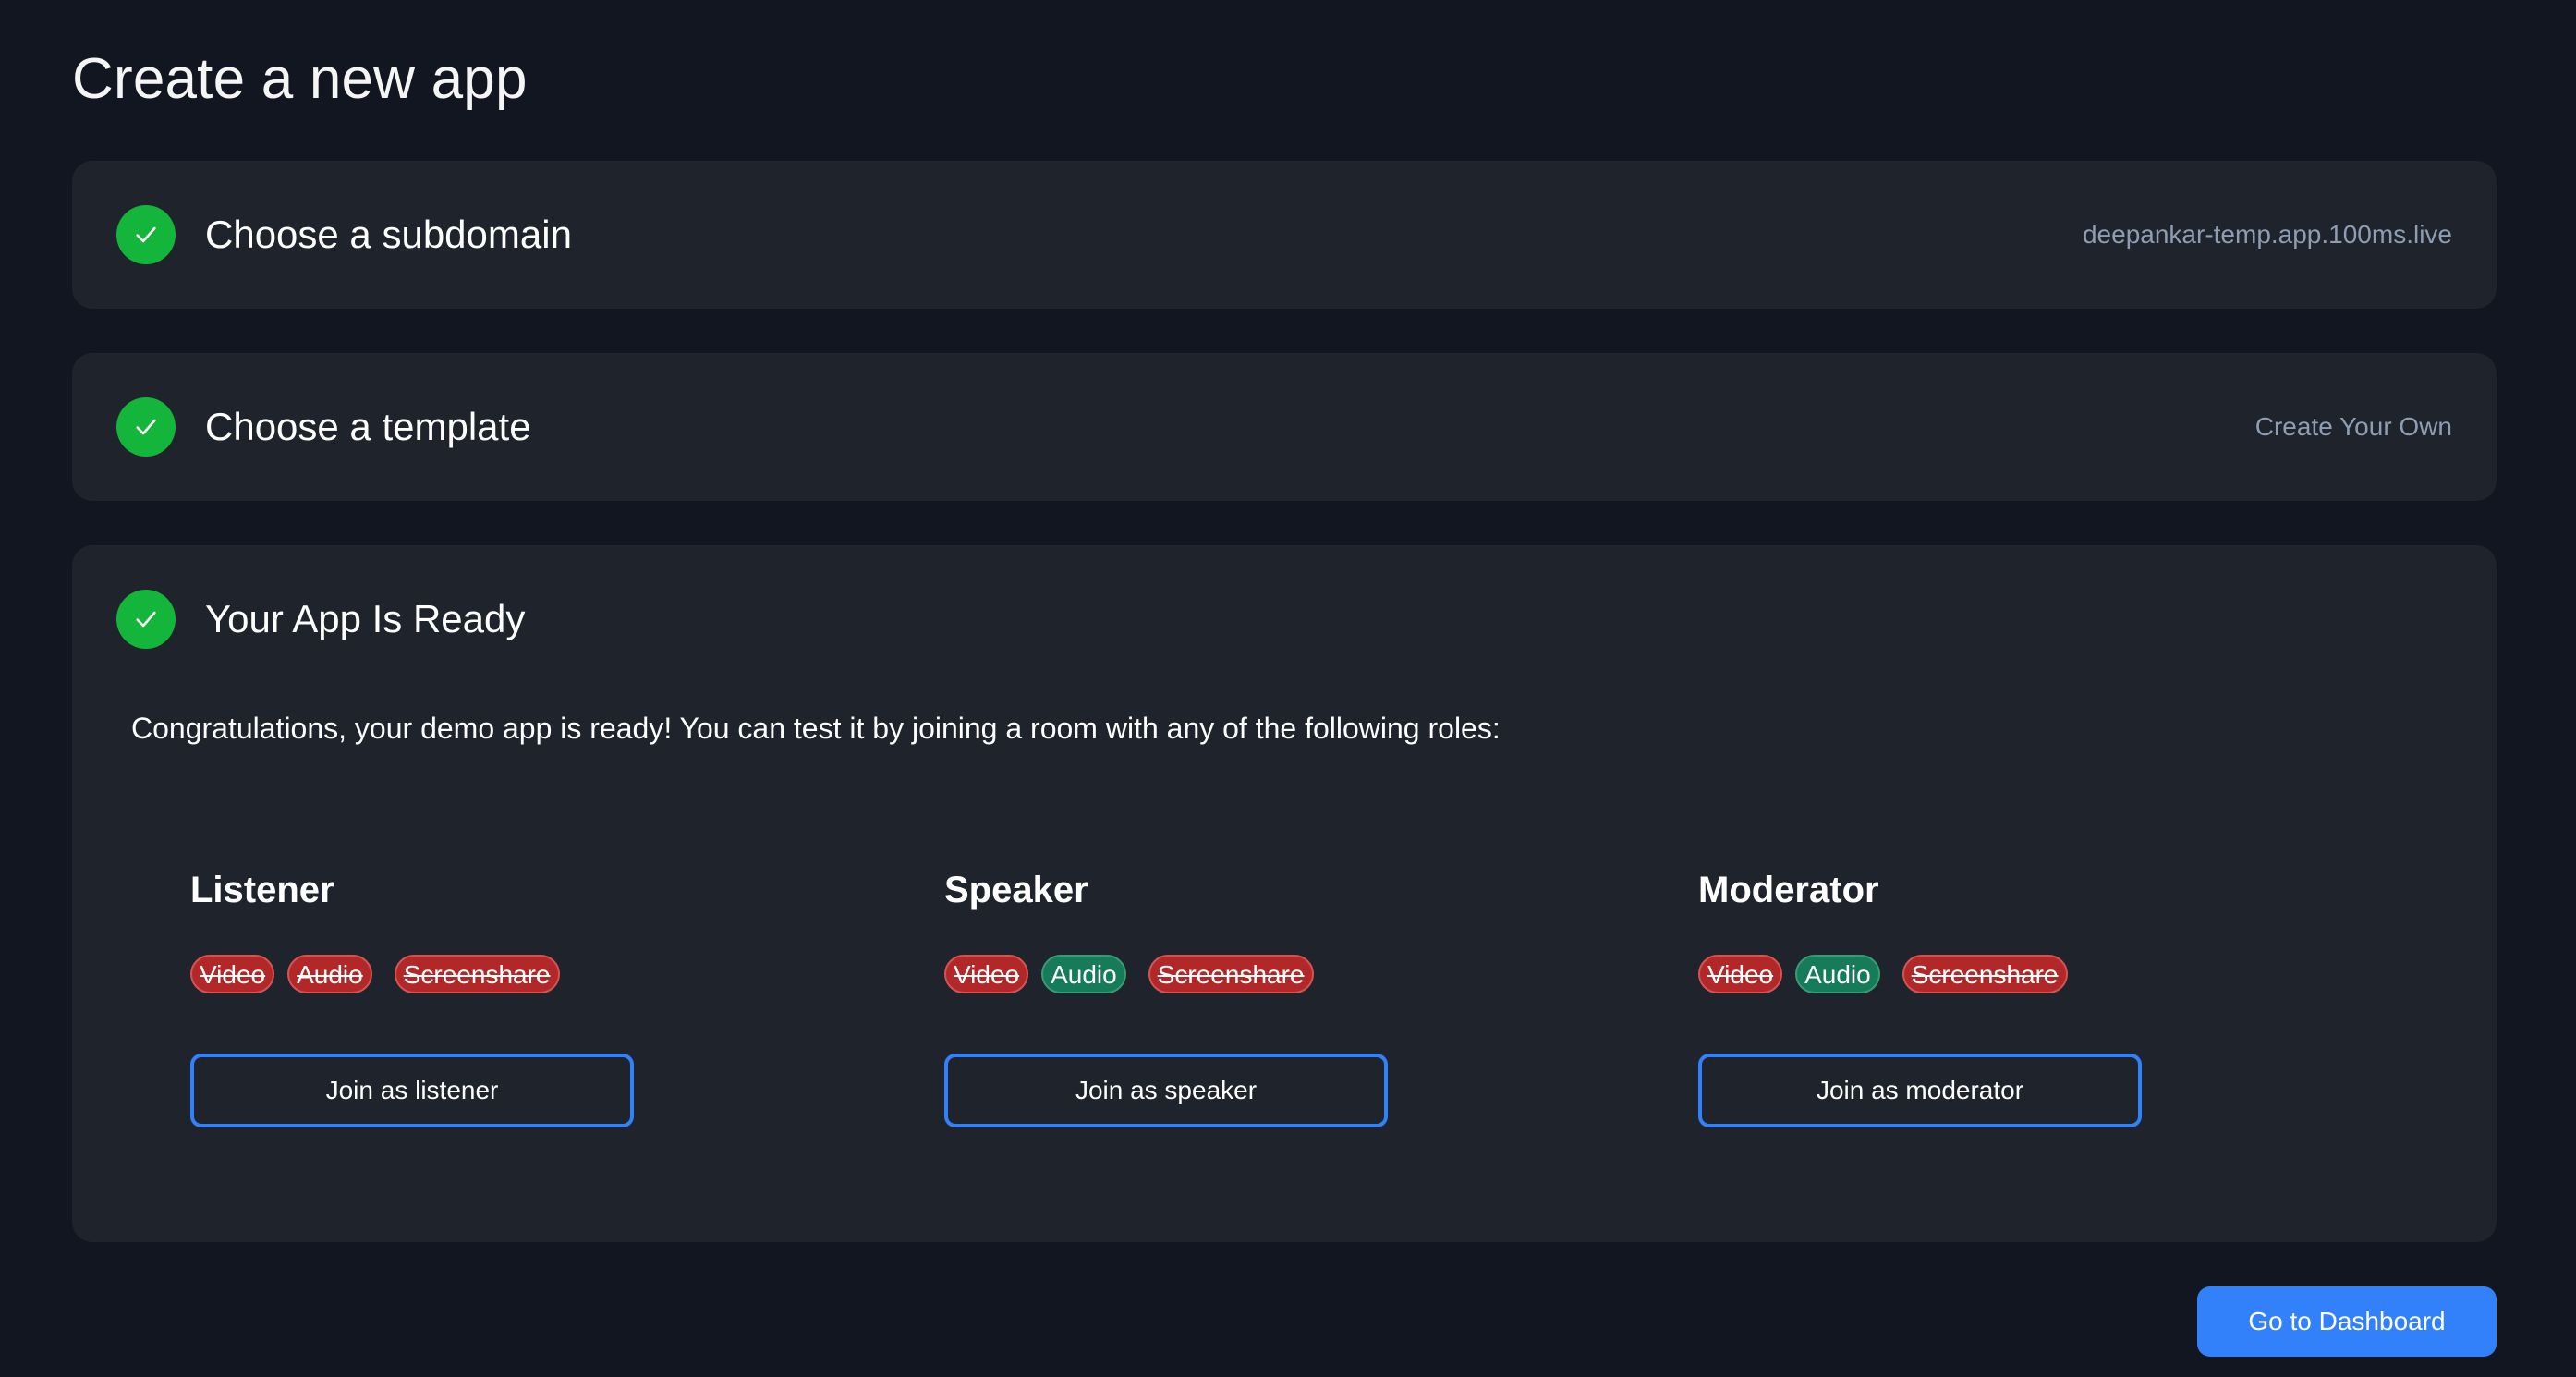 Image resolution: width=2576 pixels, height=1377 pixels. What do you see at coordinates (2267, 235) in the screenshot?
I see `subdomain-value: deepankar-temp.app.100ms.live` at bounding box center [2267, 235].